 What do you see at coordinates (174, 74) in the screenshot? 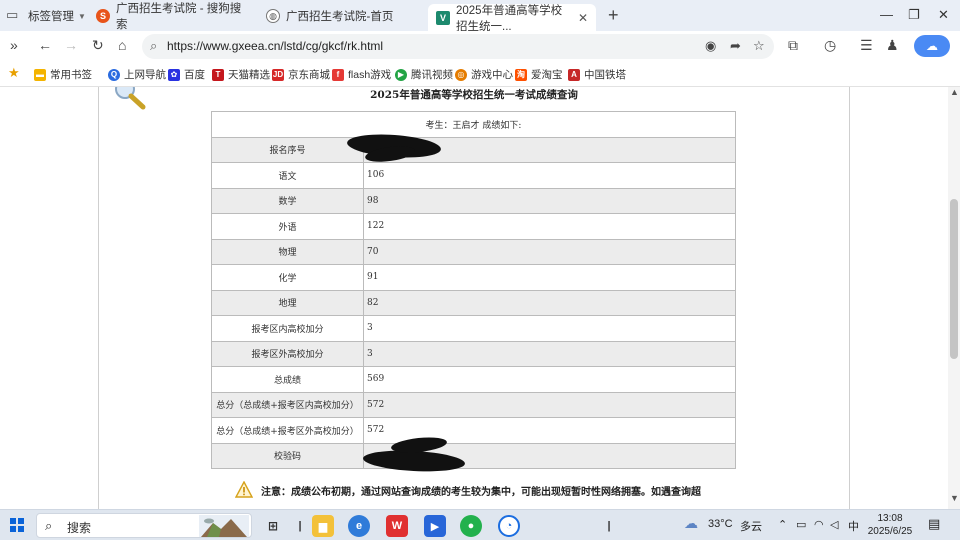
I see `baidu-icon: ✿` at bounding box center [174, 74].